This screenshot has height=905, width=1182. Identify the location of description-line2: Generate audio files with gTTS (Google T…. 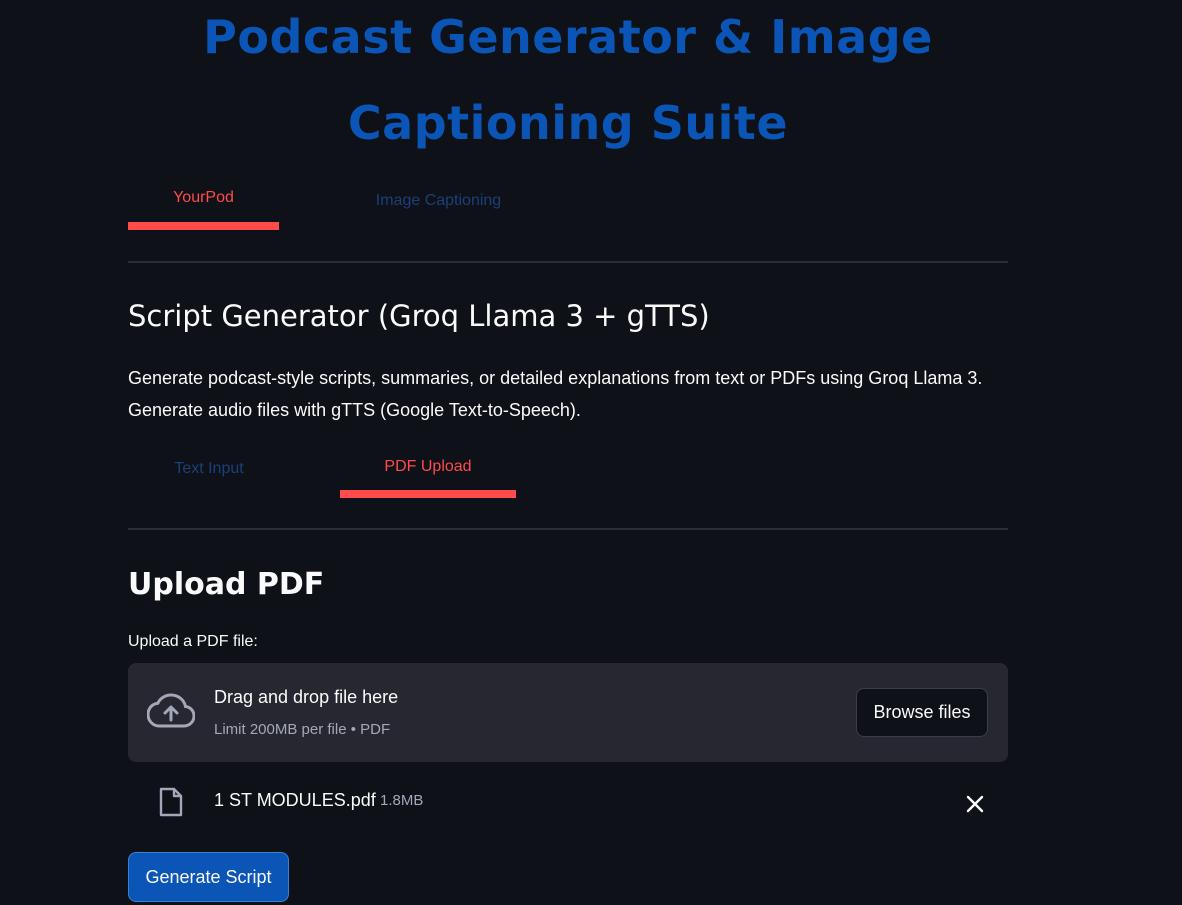
(354, 410).